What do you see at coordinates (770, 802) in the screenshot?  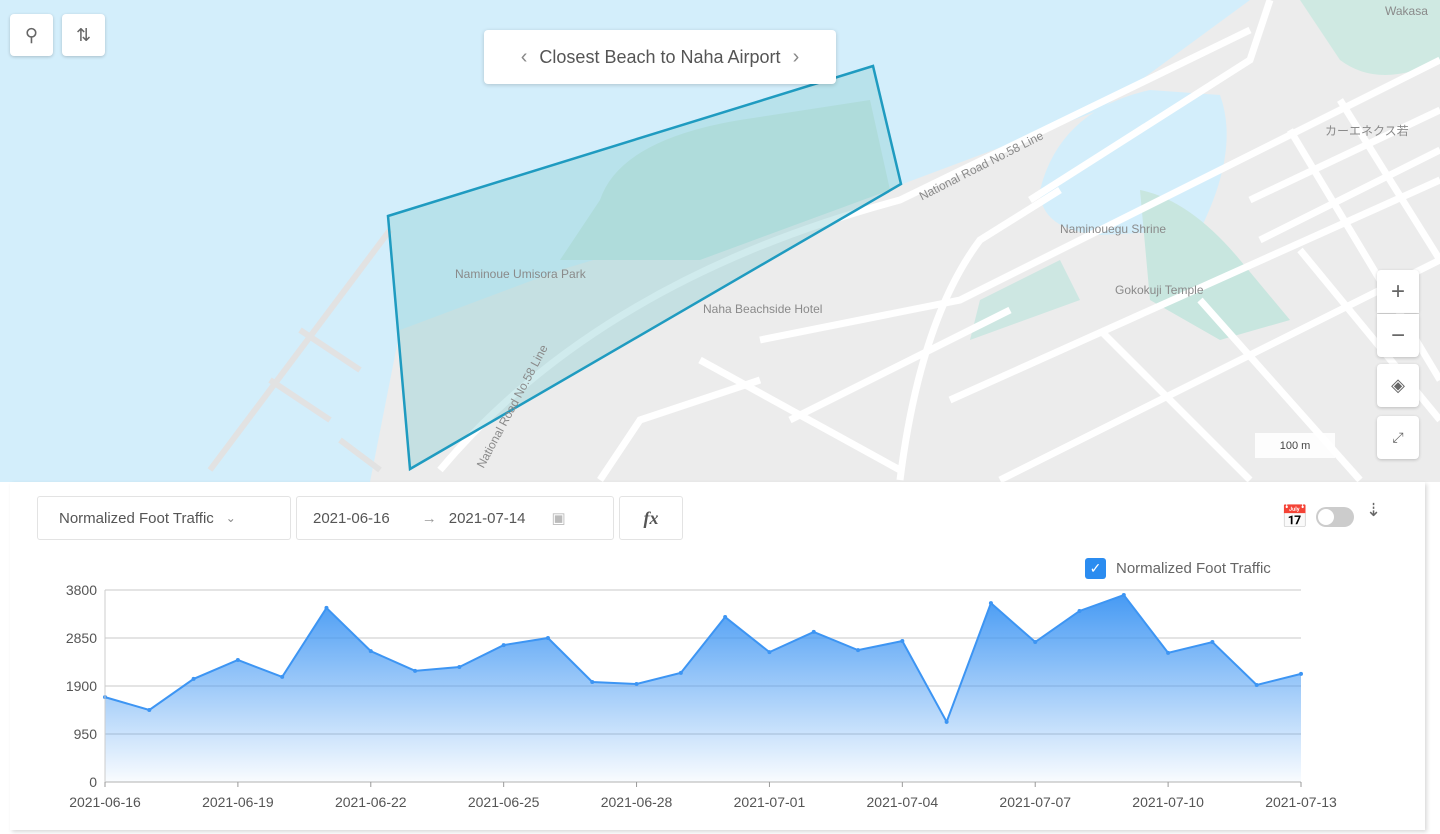 I see `x-tick-label: 2021-07-01` at bounding box center [770, 802].